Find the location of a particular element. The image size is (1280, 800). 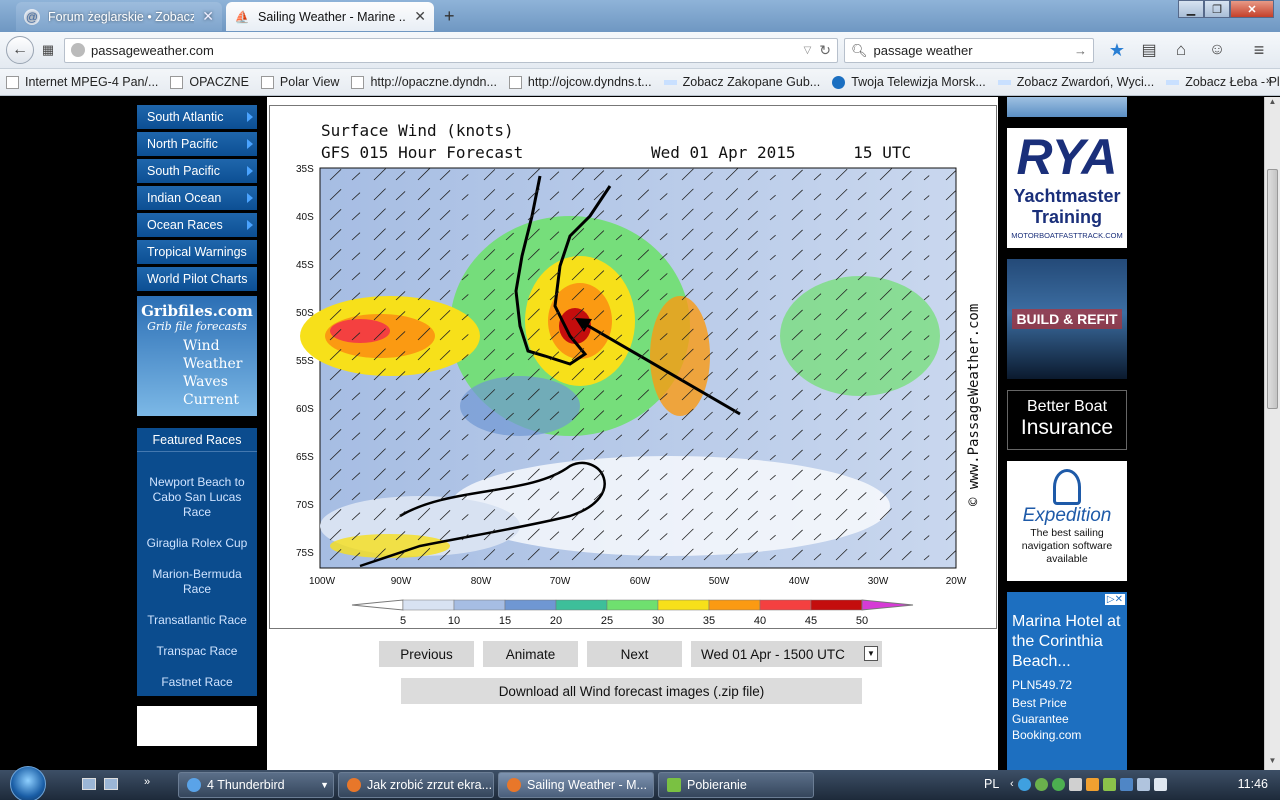

taskbar-downloads: Pobieranie is located at coordinates (736, 785).